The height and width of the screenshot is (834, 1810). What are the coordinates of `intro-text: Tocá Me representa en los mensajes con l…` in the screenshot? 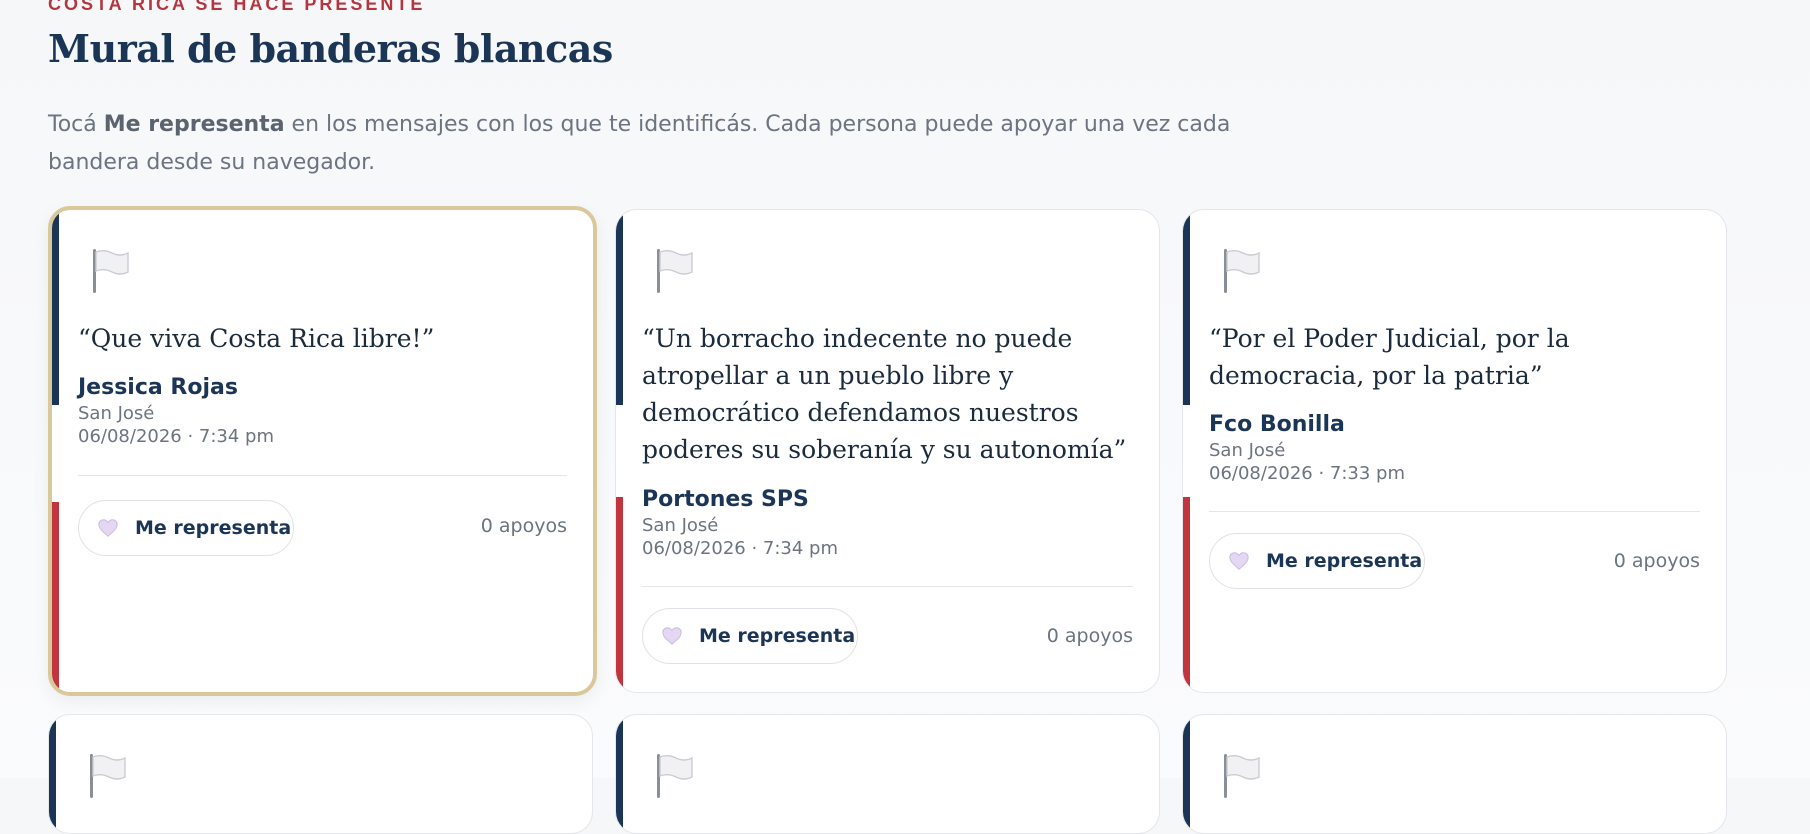 It's located at (658, 144).